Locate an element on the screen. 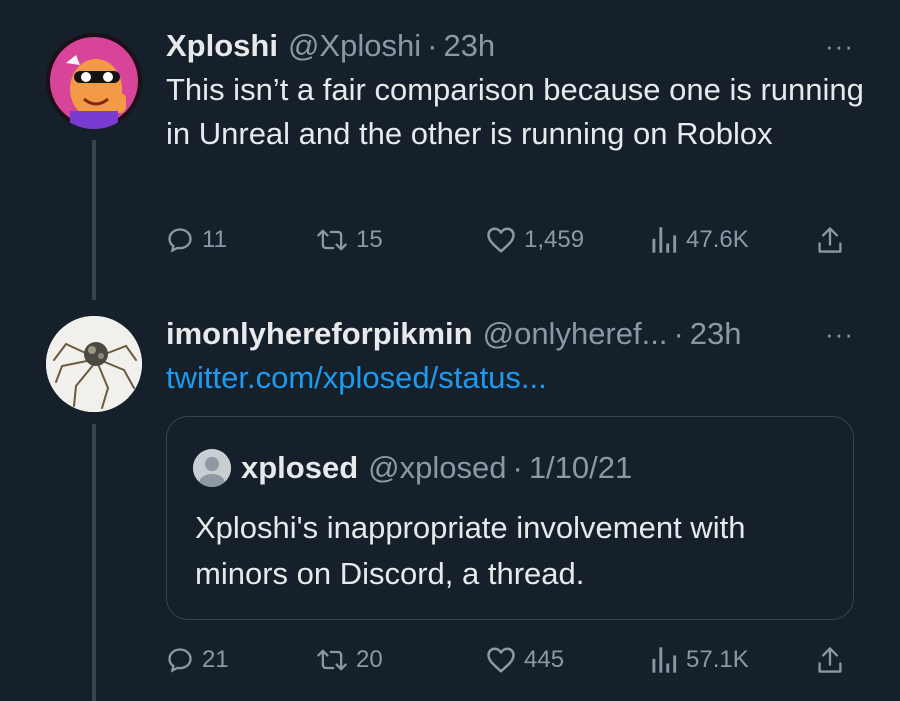 The width and height of the screenshot is (900, 701). like-count: 445 is located at coordinates (544, 659).